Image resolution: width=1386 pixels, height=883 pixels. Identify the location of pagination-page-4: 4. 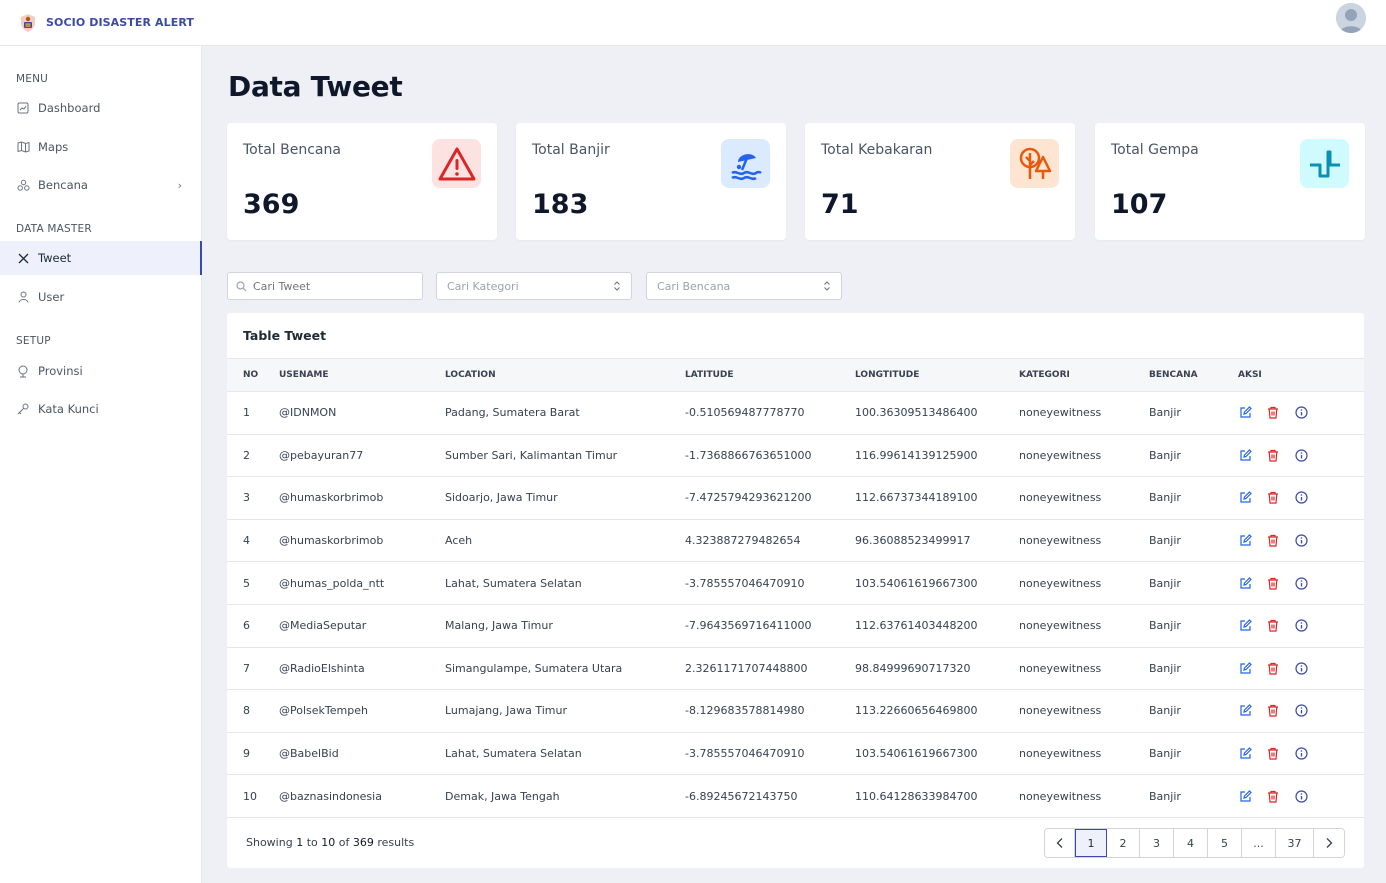
(1191, 843).